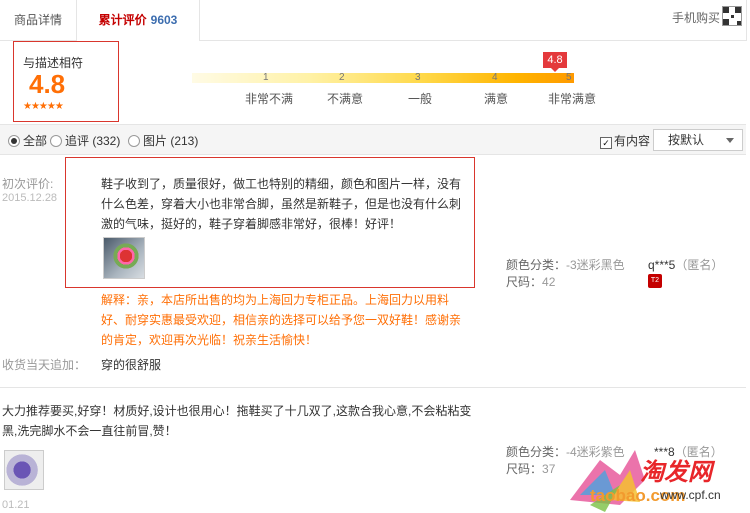  I want to click on tab-product-detail: 商品详情, so click(38, 20).